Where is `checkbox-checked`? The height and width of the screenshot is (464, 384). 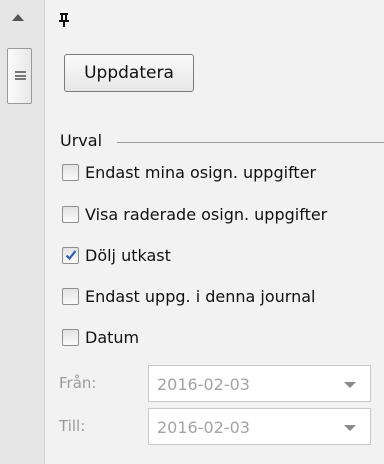
checkbox-checked is located at coordinates (70, 255).